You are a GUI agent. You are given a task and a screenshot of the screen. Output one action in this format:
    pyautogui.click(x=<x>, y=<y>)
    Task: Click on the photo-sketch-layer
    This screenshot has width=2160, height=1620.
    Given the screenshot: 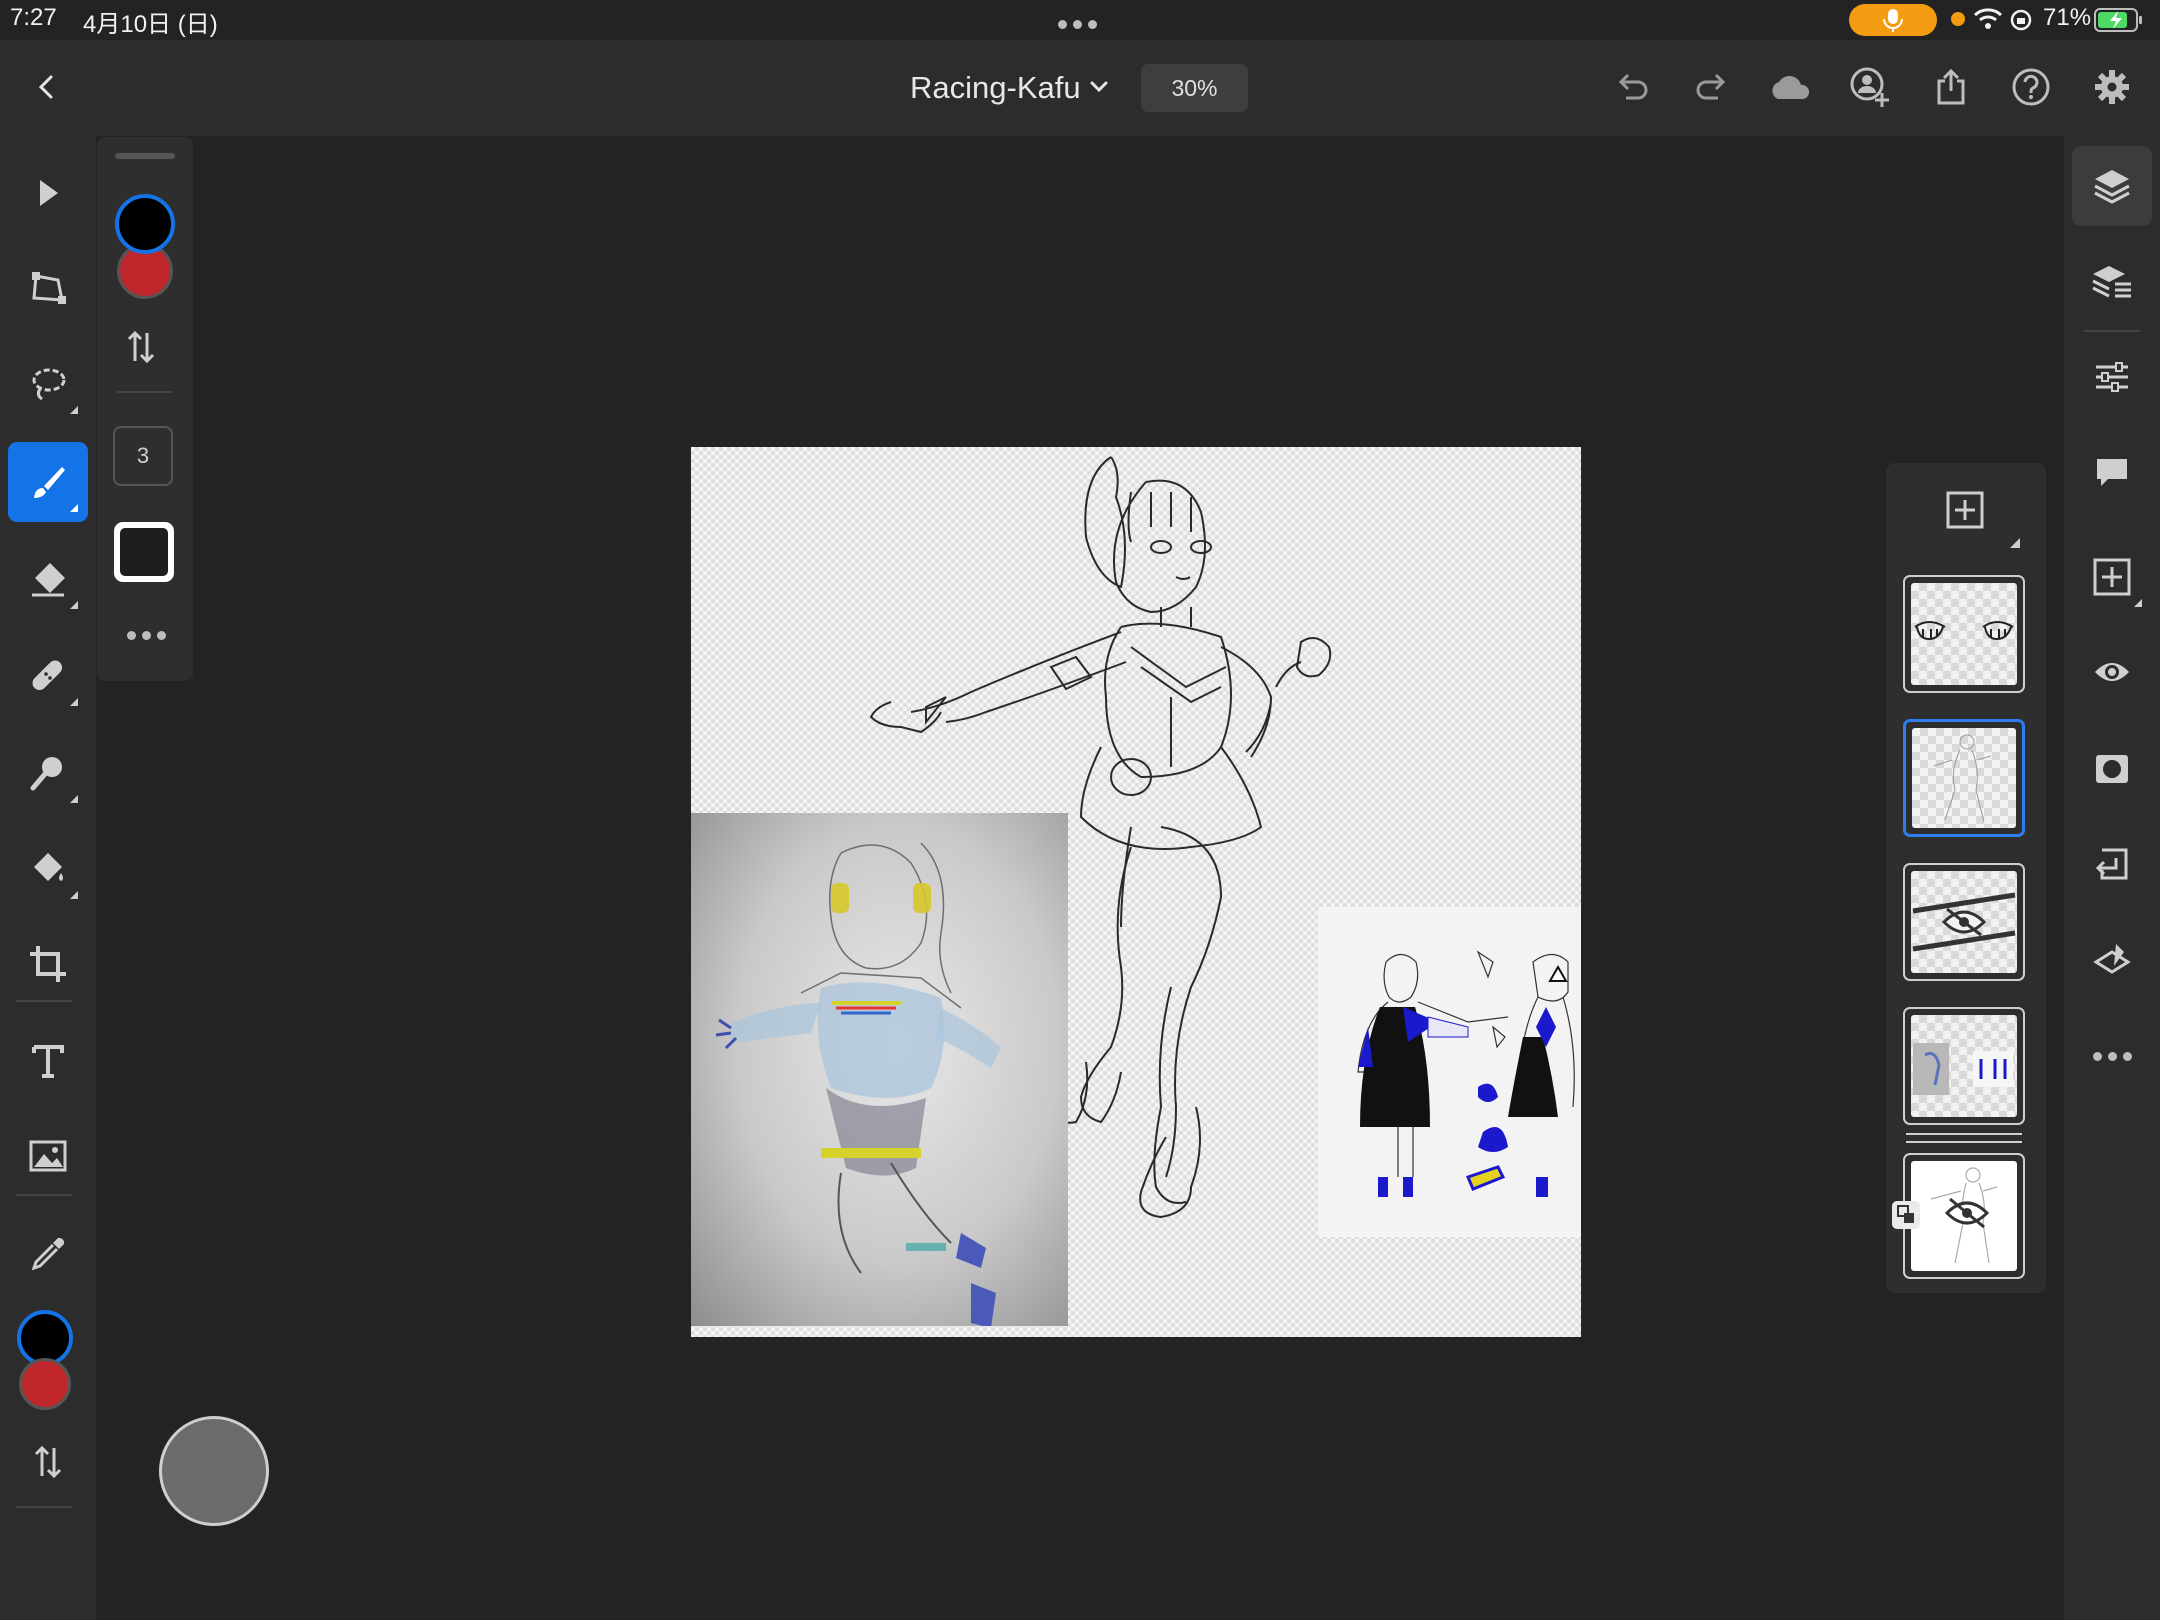 What is the action you would take?
    pyautogui.click(x=879, y=1069)
    